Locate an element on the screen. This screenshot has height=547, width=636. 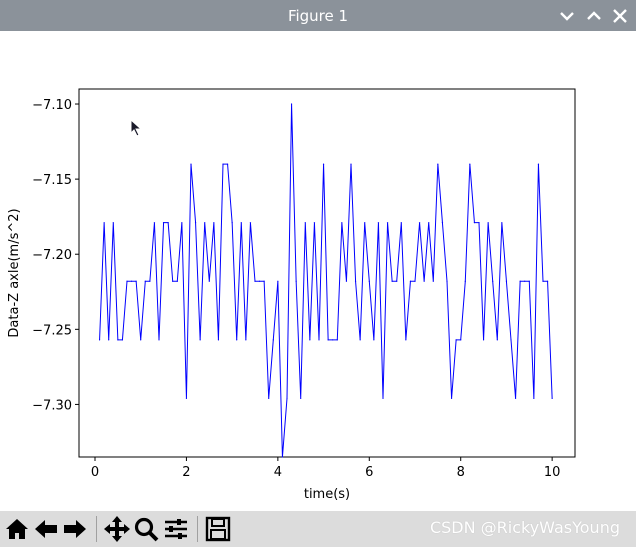
arrow-right-icon is located at coordinates (75, 529).